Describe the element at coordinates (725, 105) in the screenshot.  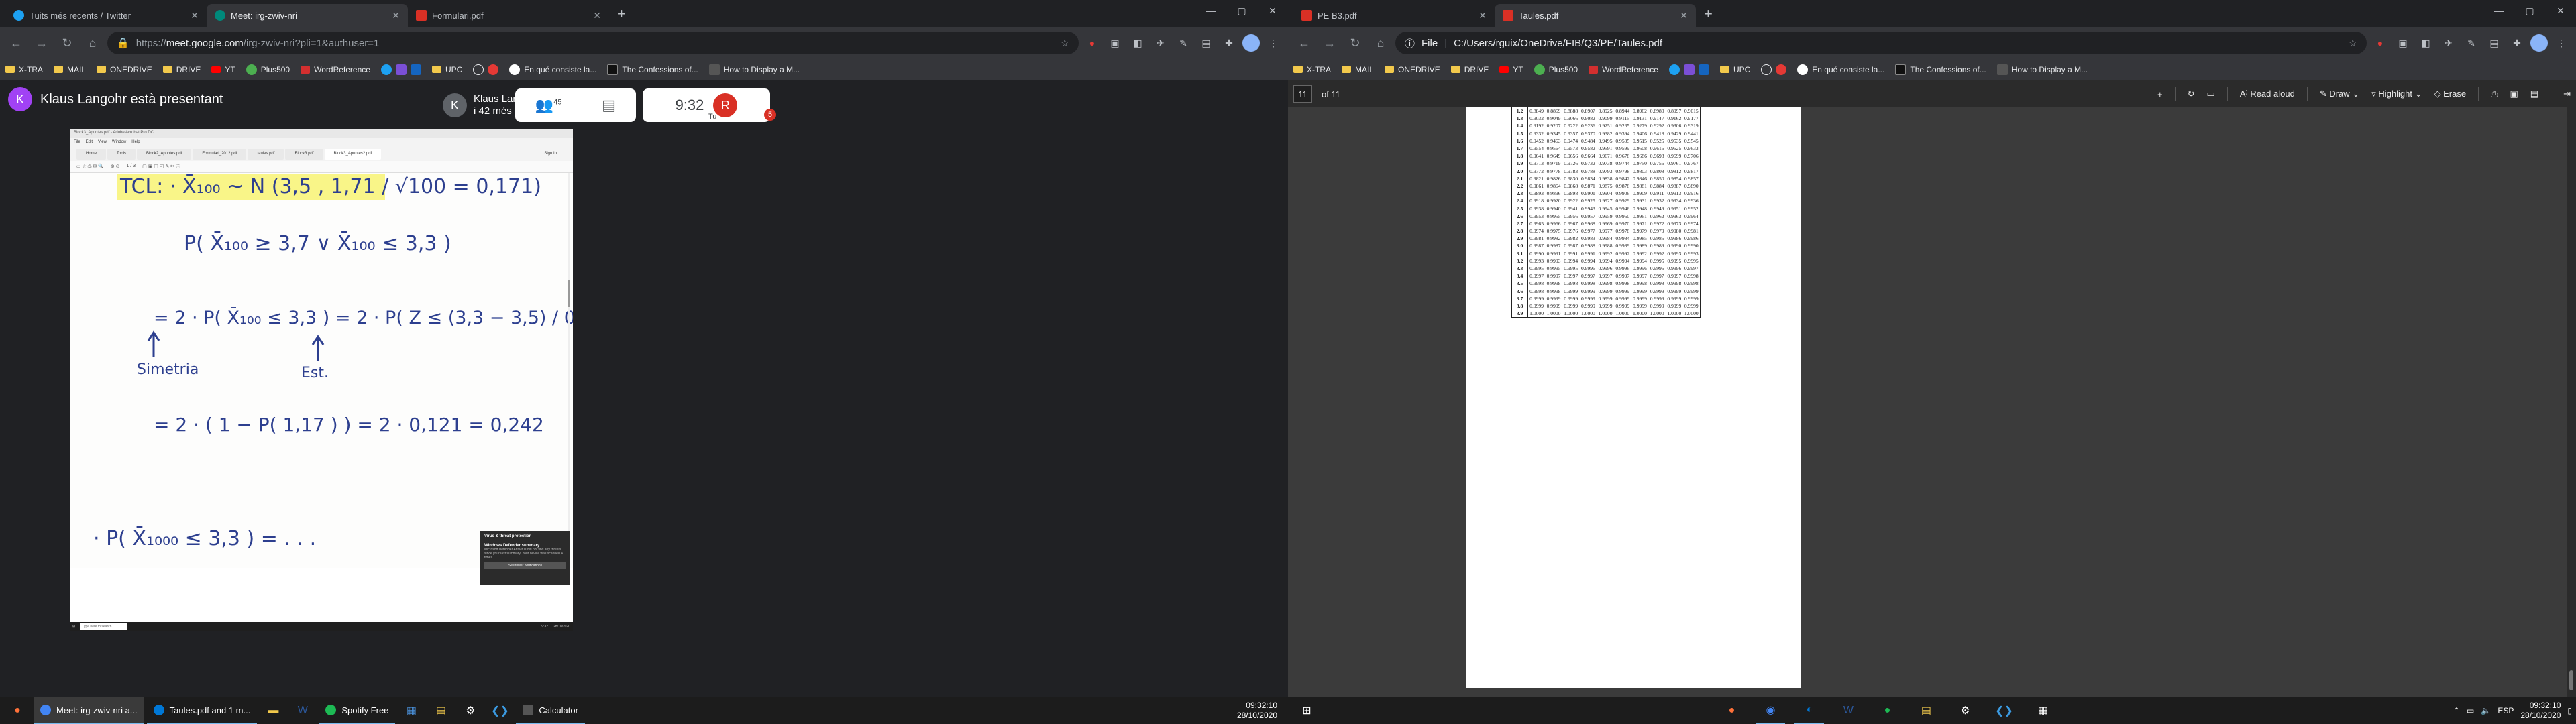
I see `self-avatar: R` at that location.